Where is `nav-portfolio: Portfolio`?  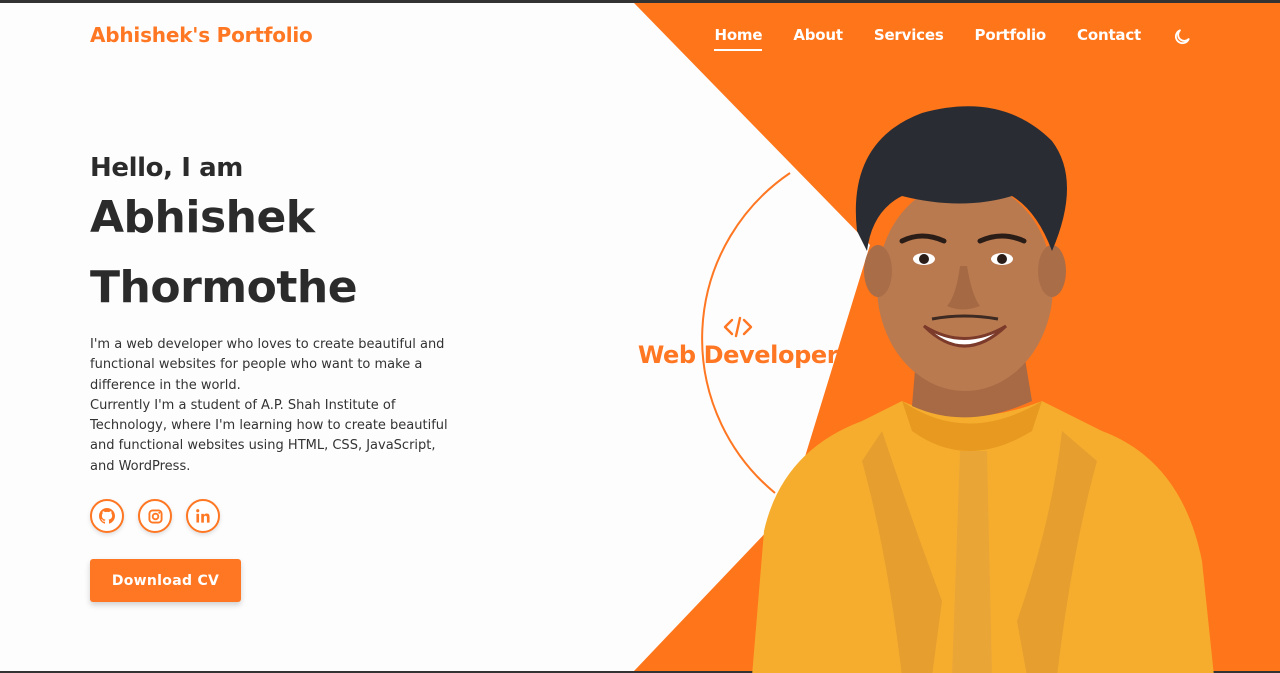
nav-portfolio: Portfolio is located at coordinates (1011, 37).